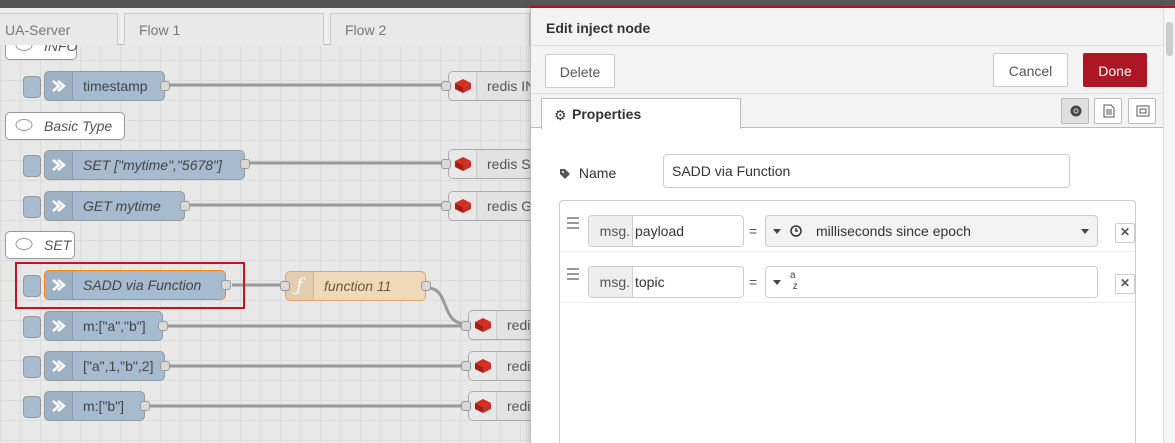  I want to click on inject-node-m-b: m:["b"], so click(84, 406).